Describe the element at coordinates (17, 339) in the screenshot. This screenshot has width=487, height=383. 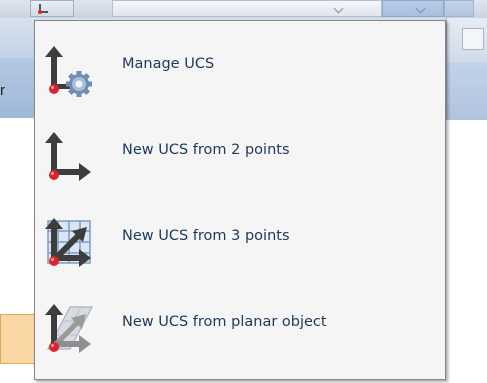
I see `background-highlight` at that location.